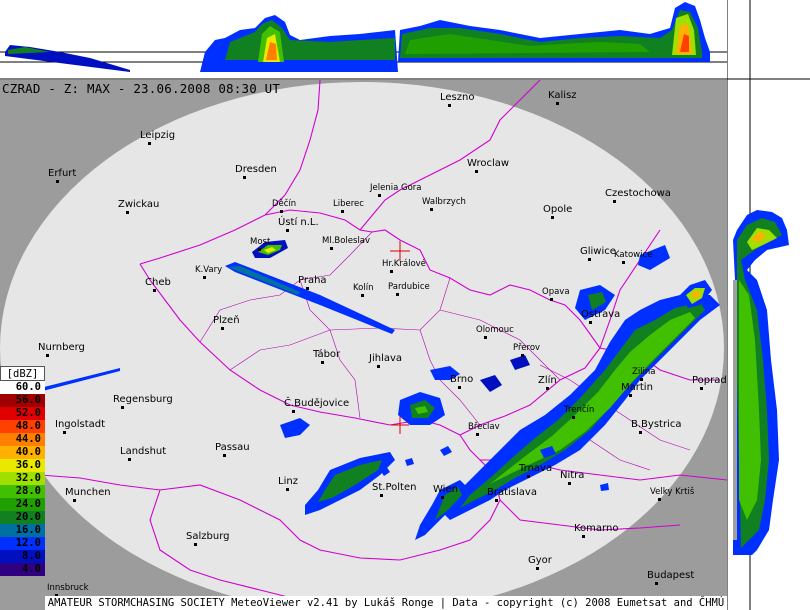  I want to click on city-label: Wien, so click(445, 489).